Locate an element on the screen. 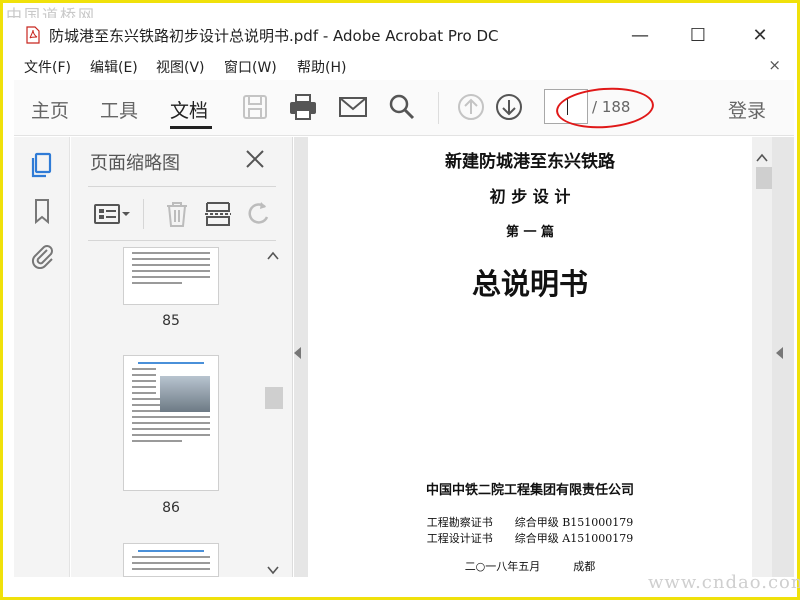  menu-view: 视图(V) is located at coordinates (180, 67).